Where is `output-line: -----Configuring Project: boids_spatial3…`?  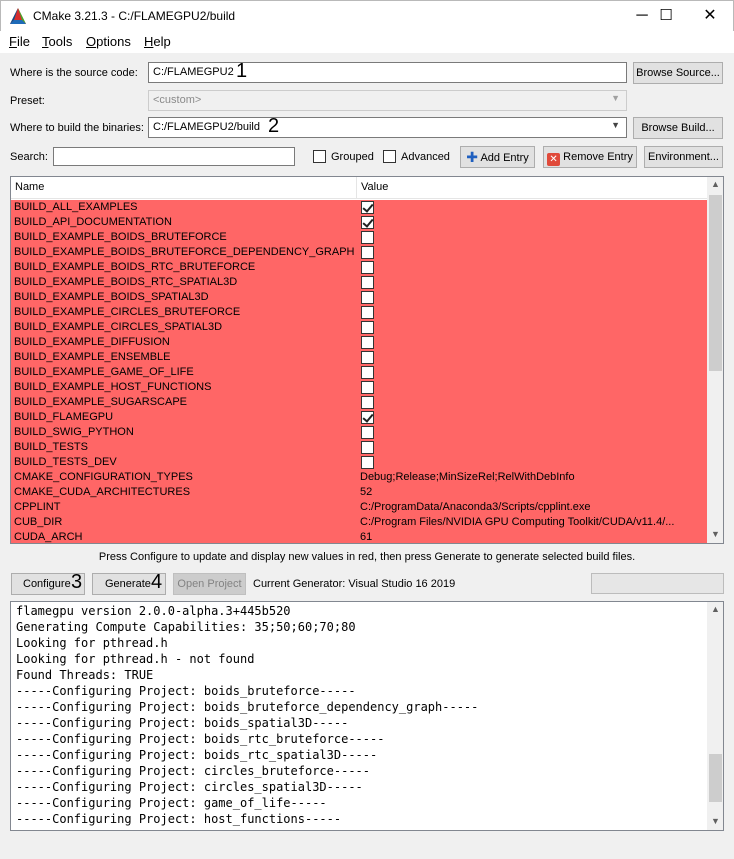 output-line: -----Configuring Project: boids_spatial3… is located at coordinates (182, 723).